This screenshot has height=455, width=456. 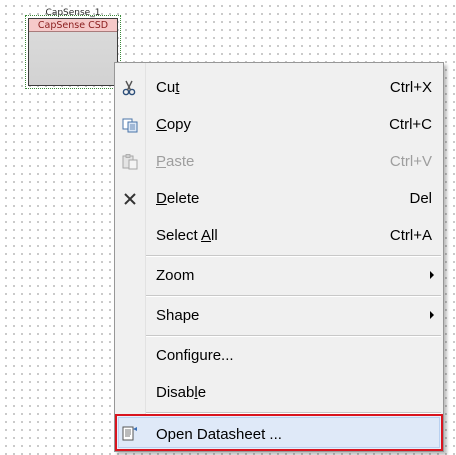 I want to click on delete-x-icon, so click(x=130, y=199).